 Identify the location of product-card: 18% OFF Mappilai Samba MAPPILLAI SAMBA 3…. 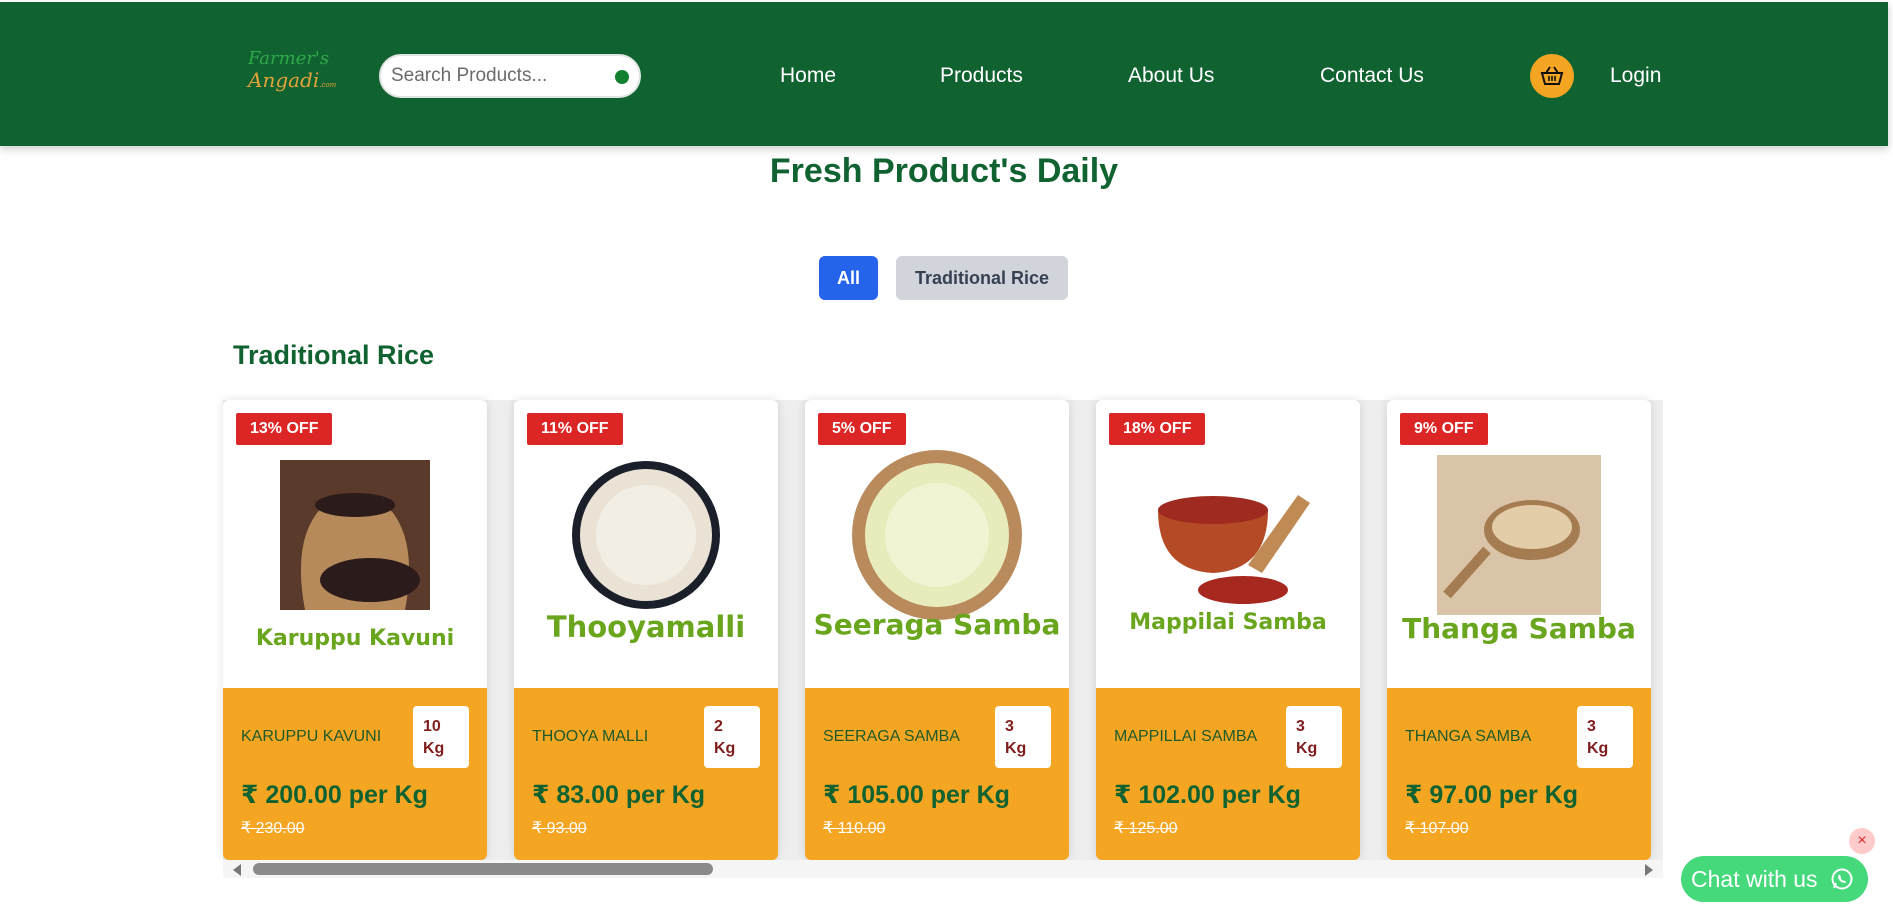
(1228, 630).